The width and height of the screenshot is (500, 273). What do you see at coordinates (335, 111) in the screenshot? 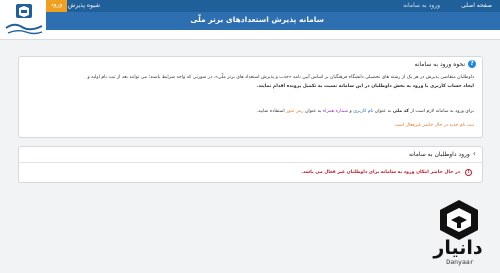
I see `guide-text-mobile: شماره همراه` at bounding box center [335, 111].